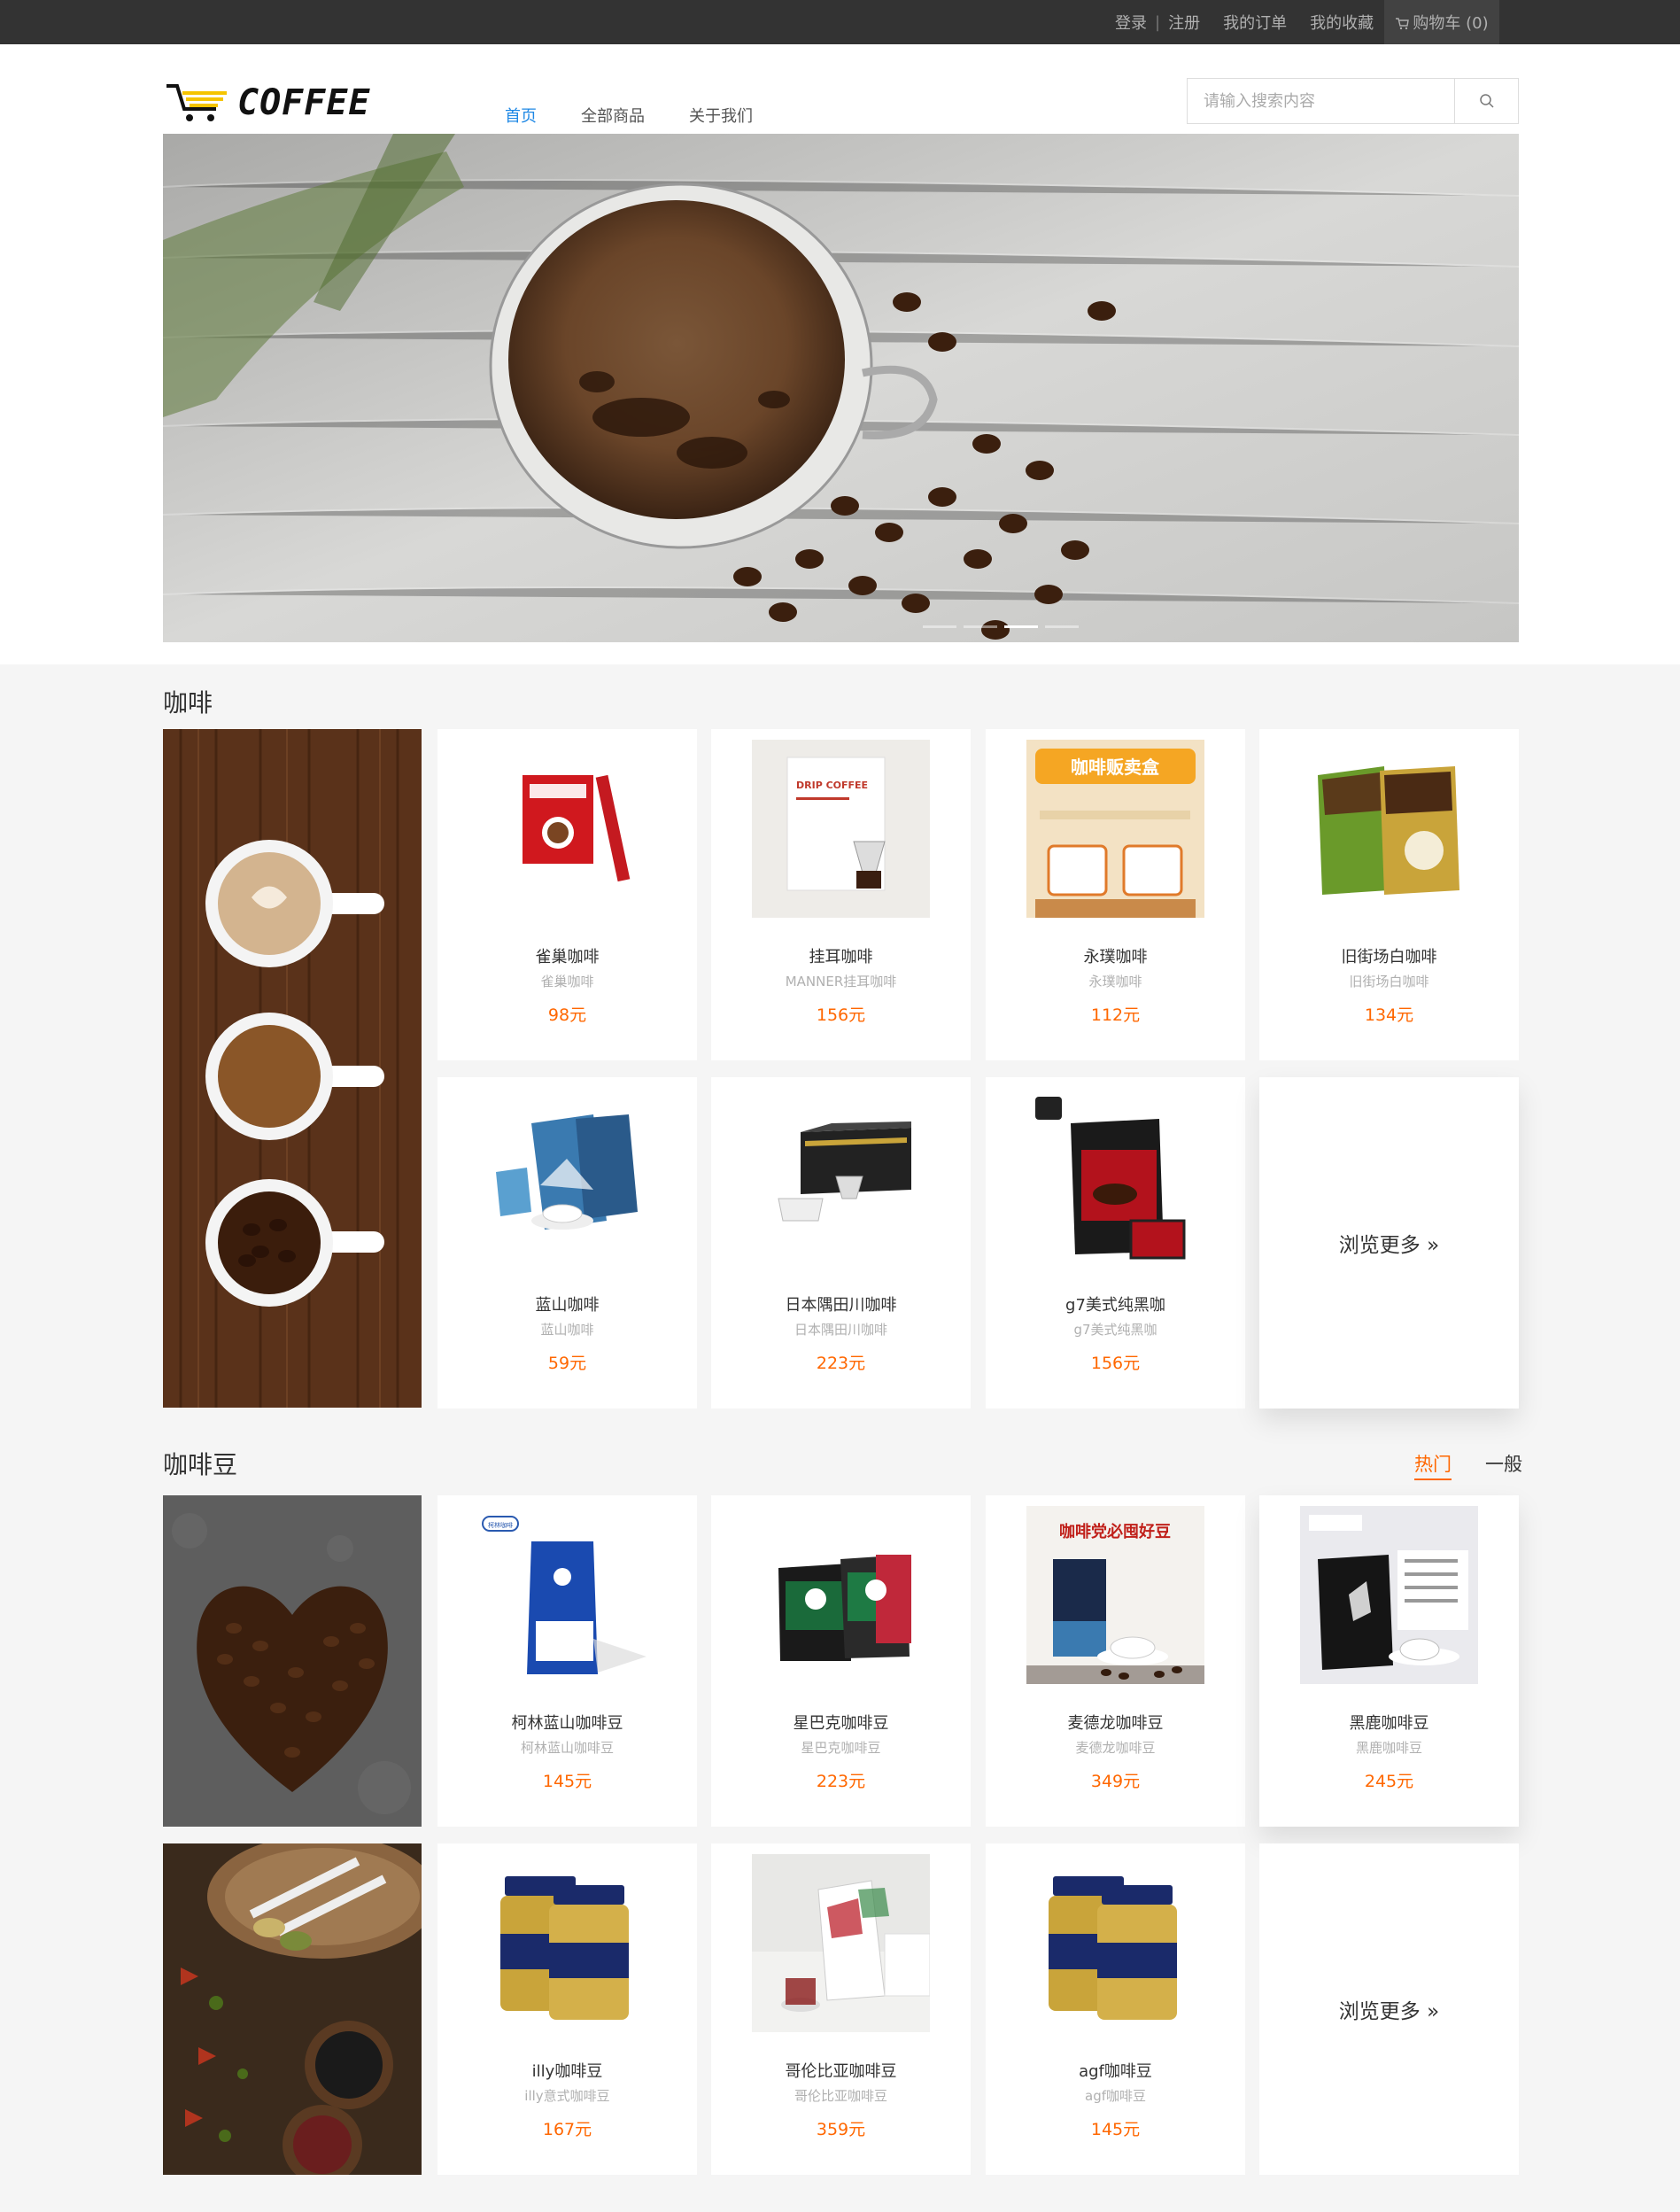  I want to click on product-card: 旧街场白咖啡 旧街场白咖啡 134元, so click(1389, 894).